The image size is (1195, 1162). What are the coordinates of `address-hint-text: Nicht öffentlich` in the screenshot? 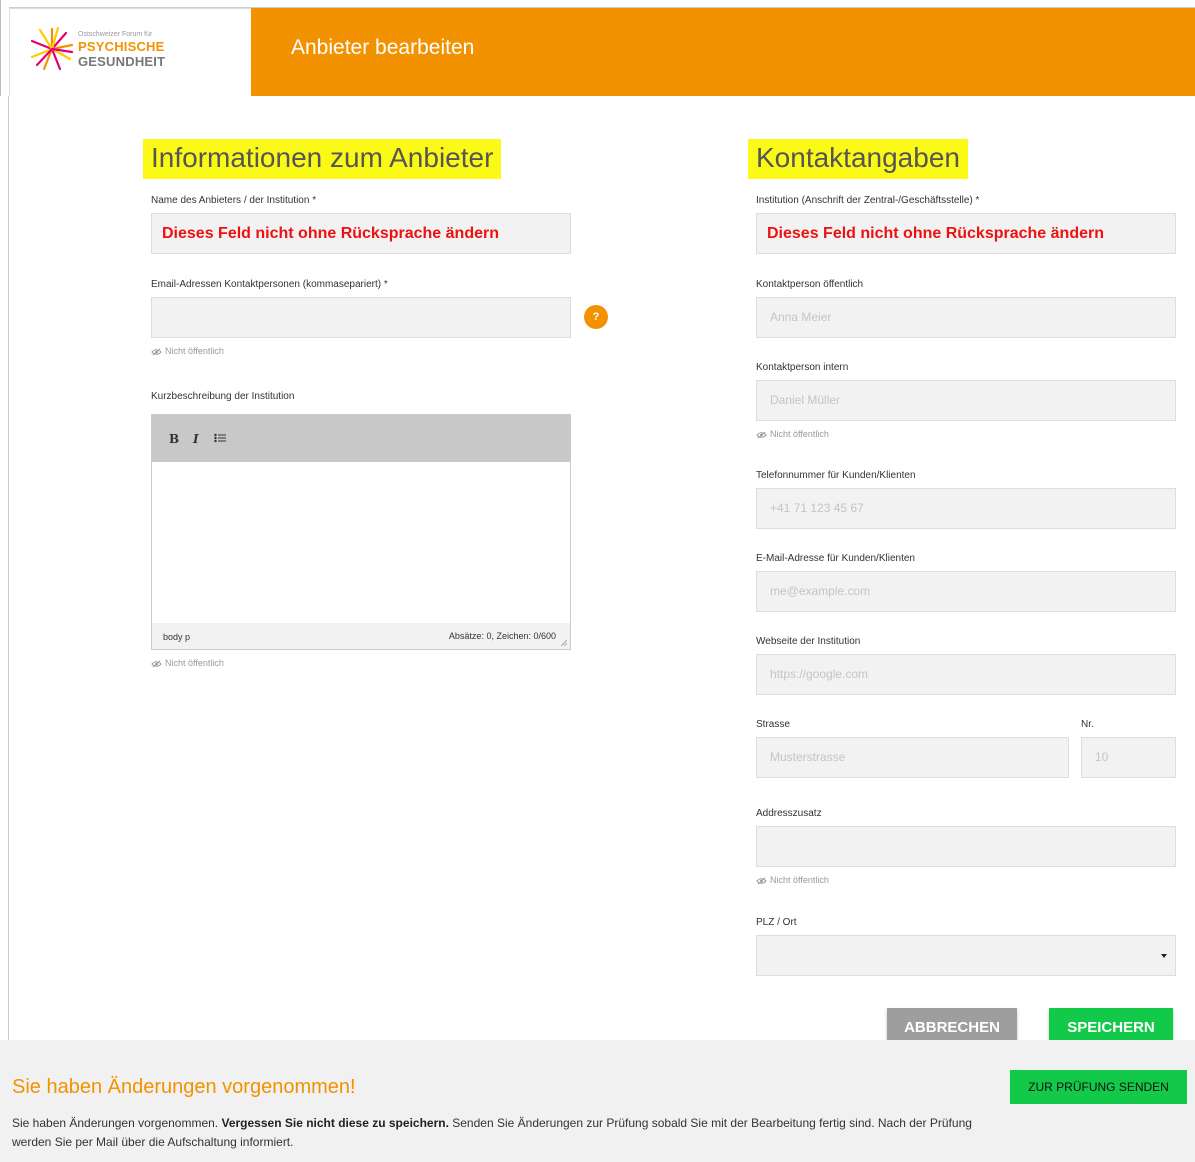 It's located at (799, 880).